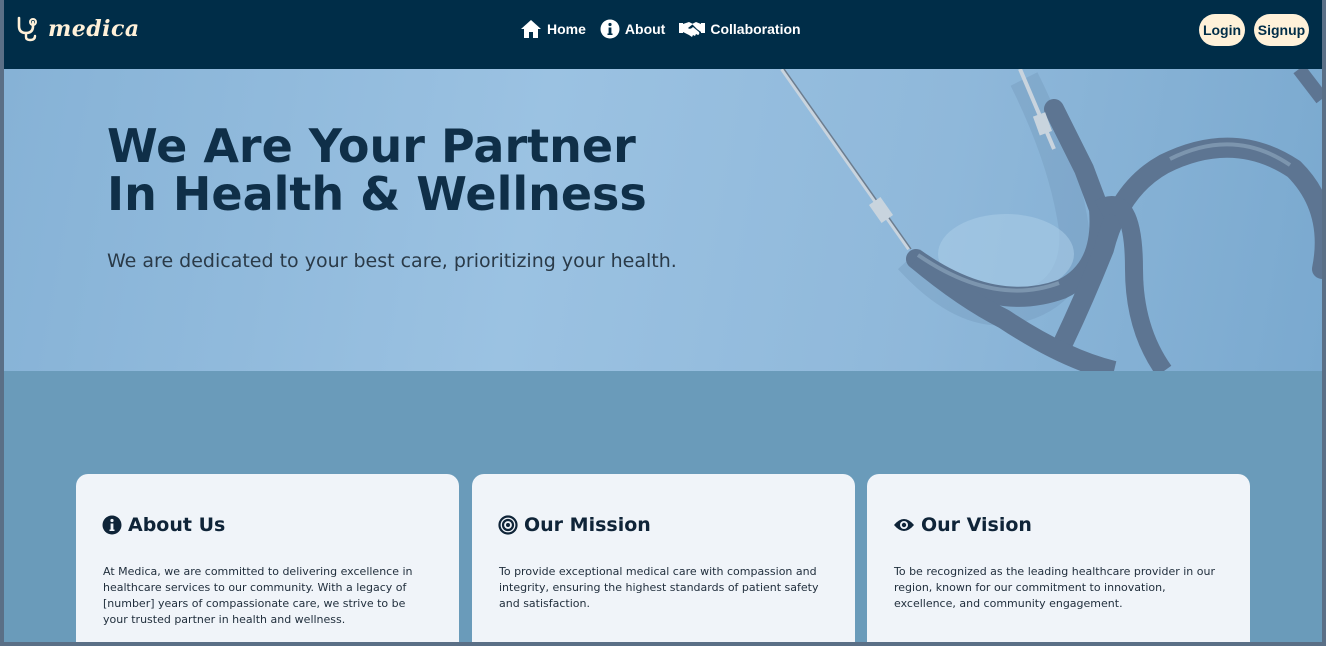 This screenshot has height=646, width=1326. Describe the element at coordinates (566, 29) in the screenshot. I see `nav-home-label: Home` at that location.